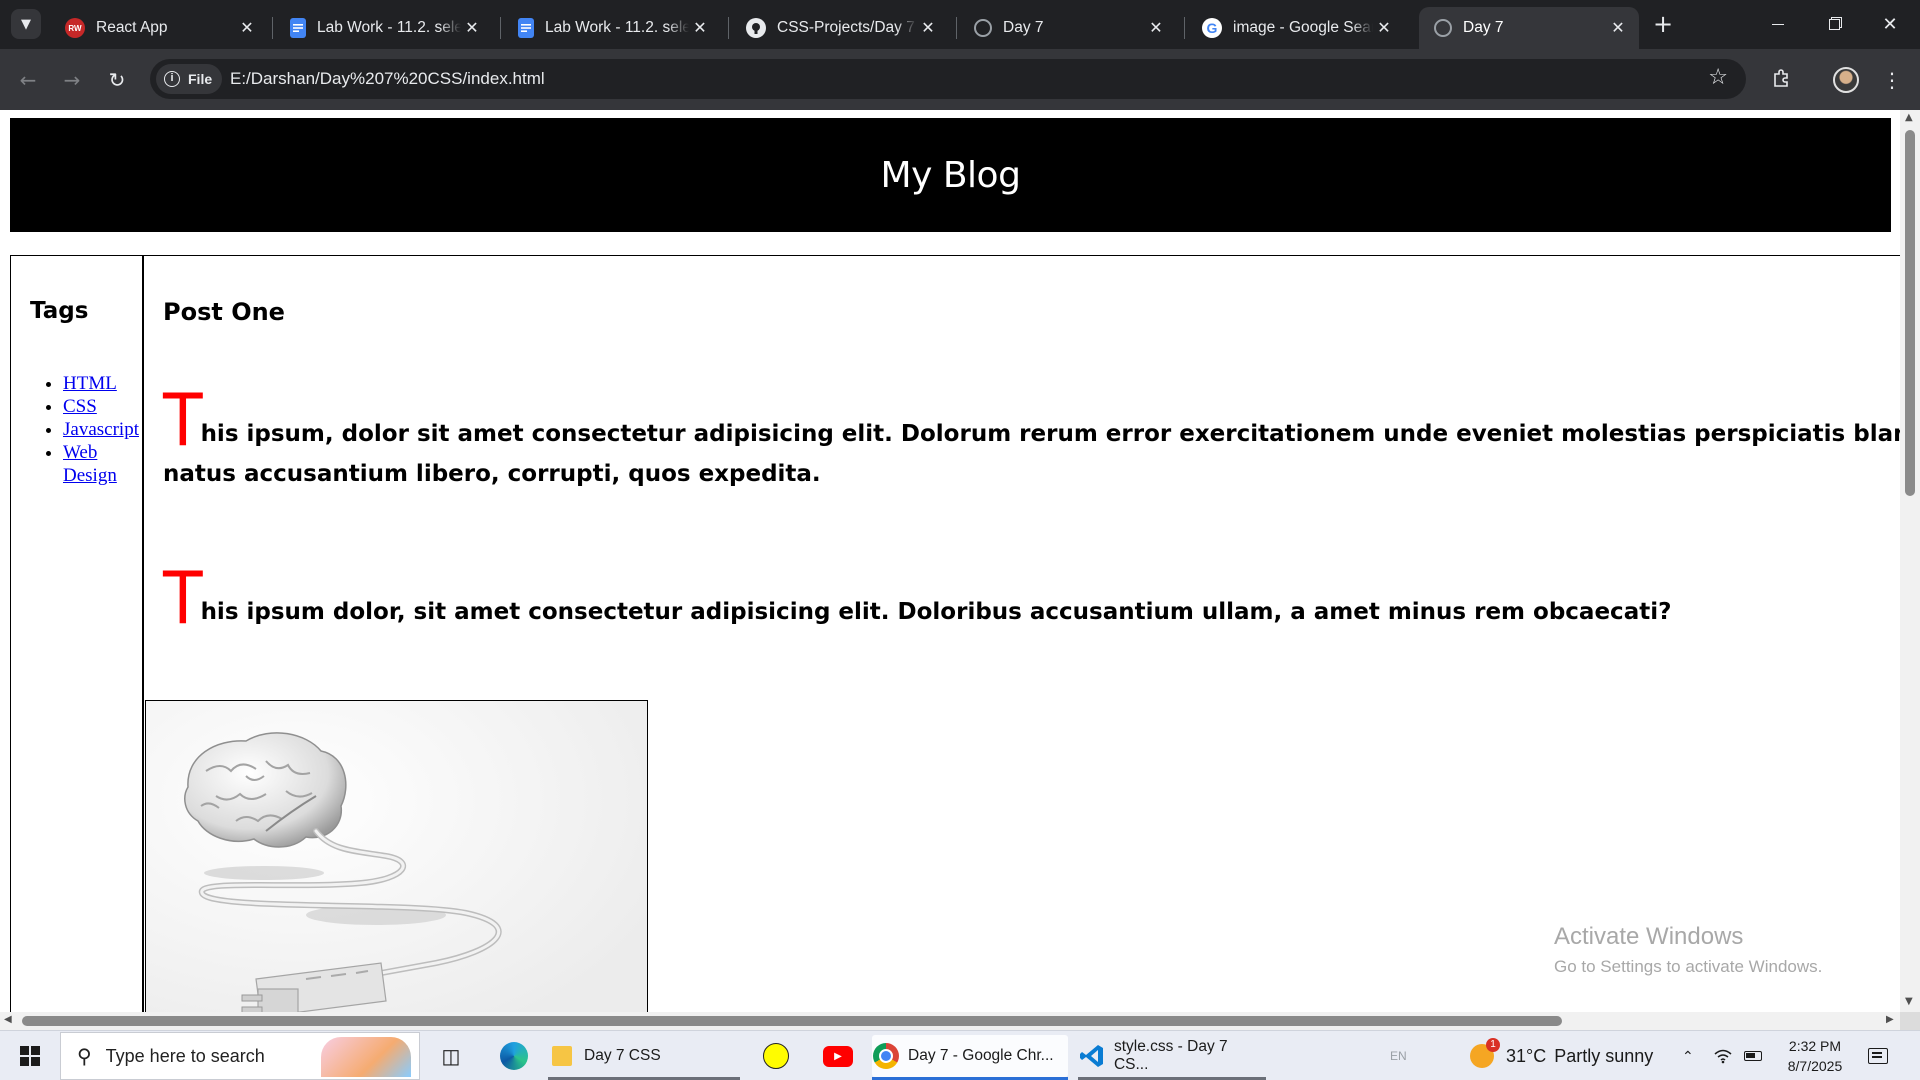 The width and height of the screenshot is (1920, 1080). I want to click on taskbar-app-label: Day 7 CSS, so click(622, 1055).